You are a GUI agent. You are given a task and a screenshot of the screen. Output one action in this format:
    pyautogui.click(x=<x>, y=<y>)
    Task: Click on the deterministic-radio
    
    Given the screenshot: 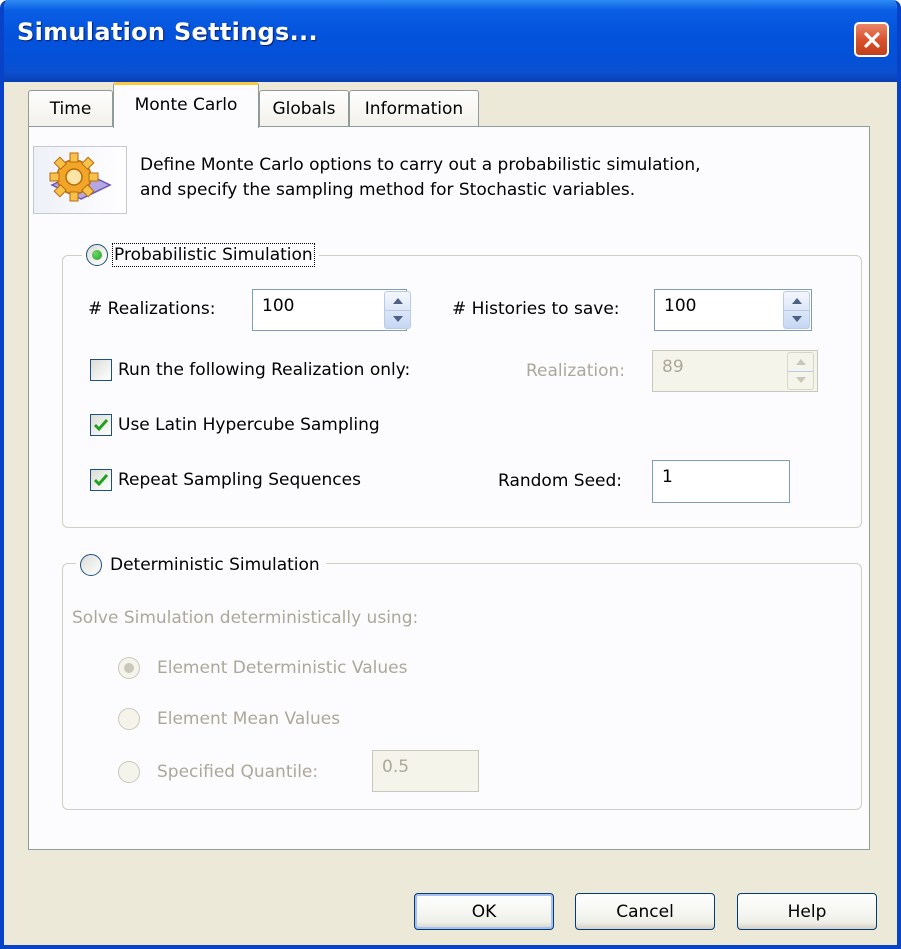 What is the action you would take?
    pyautogui.click(x=91, y=565)
    